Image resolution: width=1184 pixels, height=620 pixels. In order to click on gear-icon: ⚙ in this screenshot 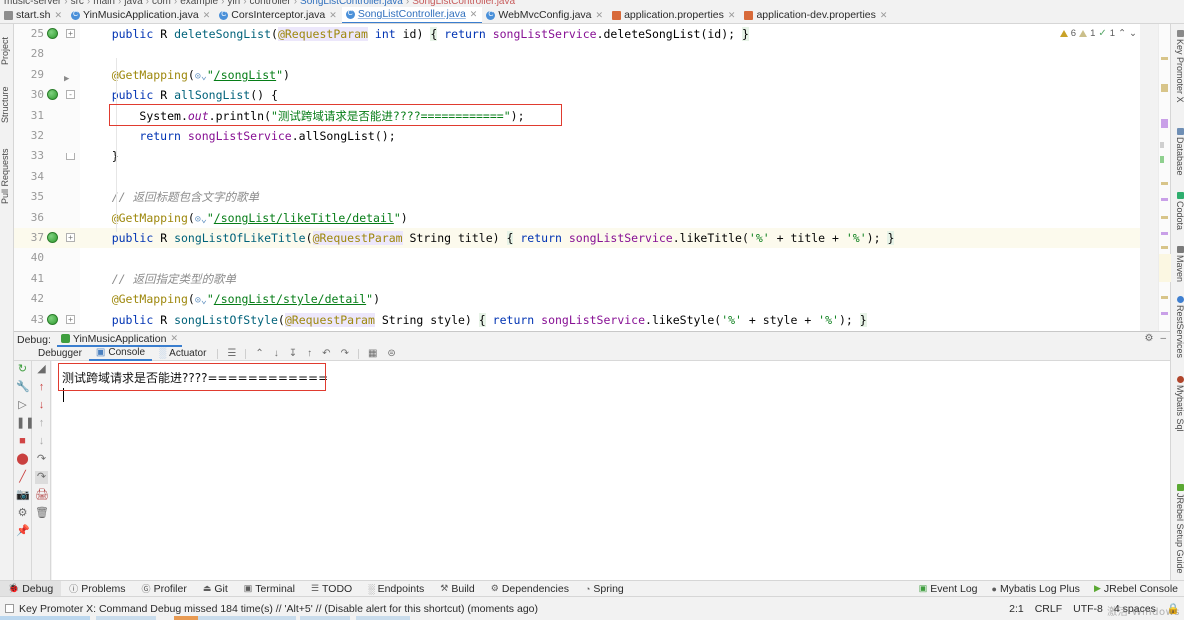, I will do `click(1148, 338)`.